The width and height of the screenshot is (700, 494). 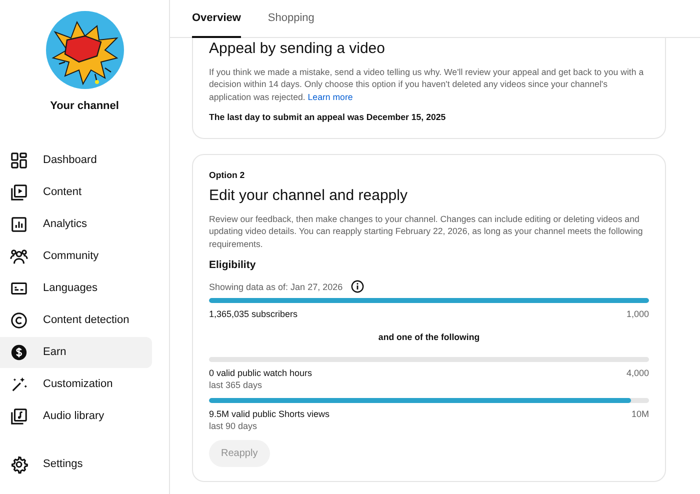 I want to click on channel-name: Your channel, so click(x=84, y=106).